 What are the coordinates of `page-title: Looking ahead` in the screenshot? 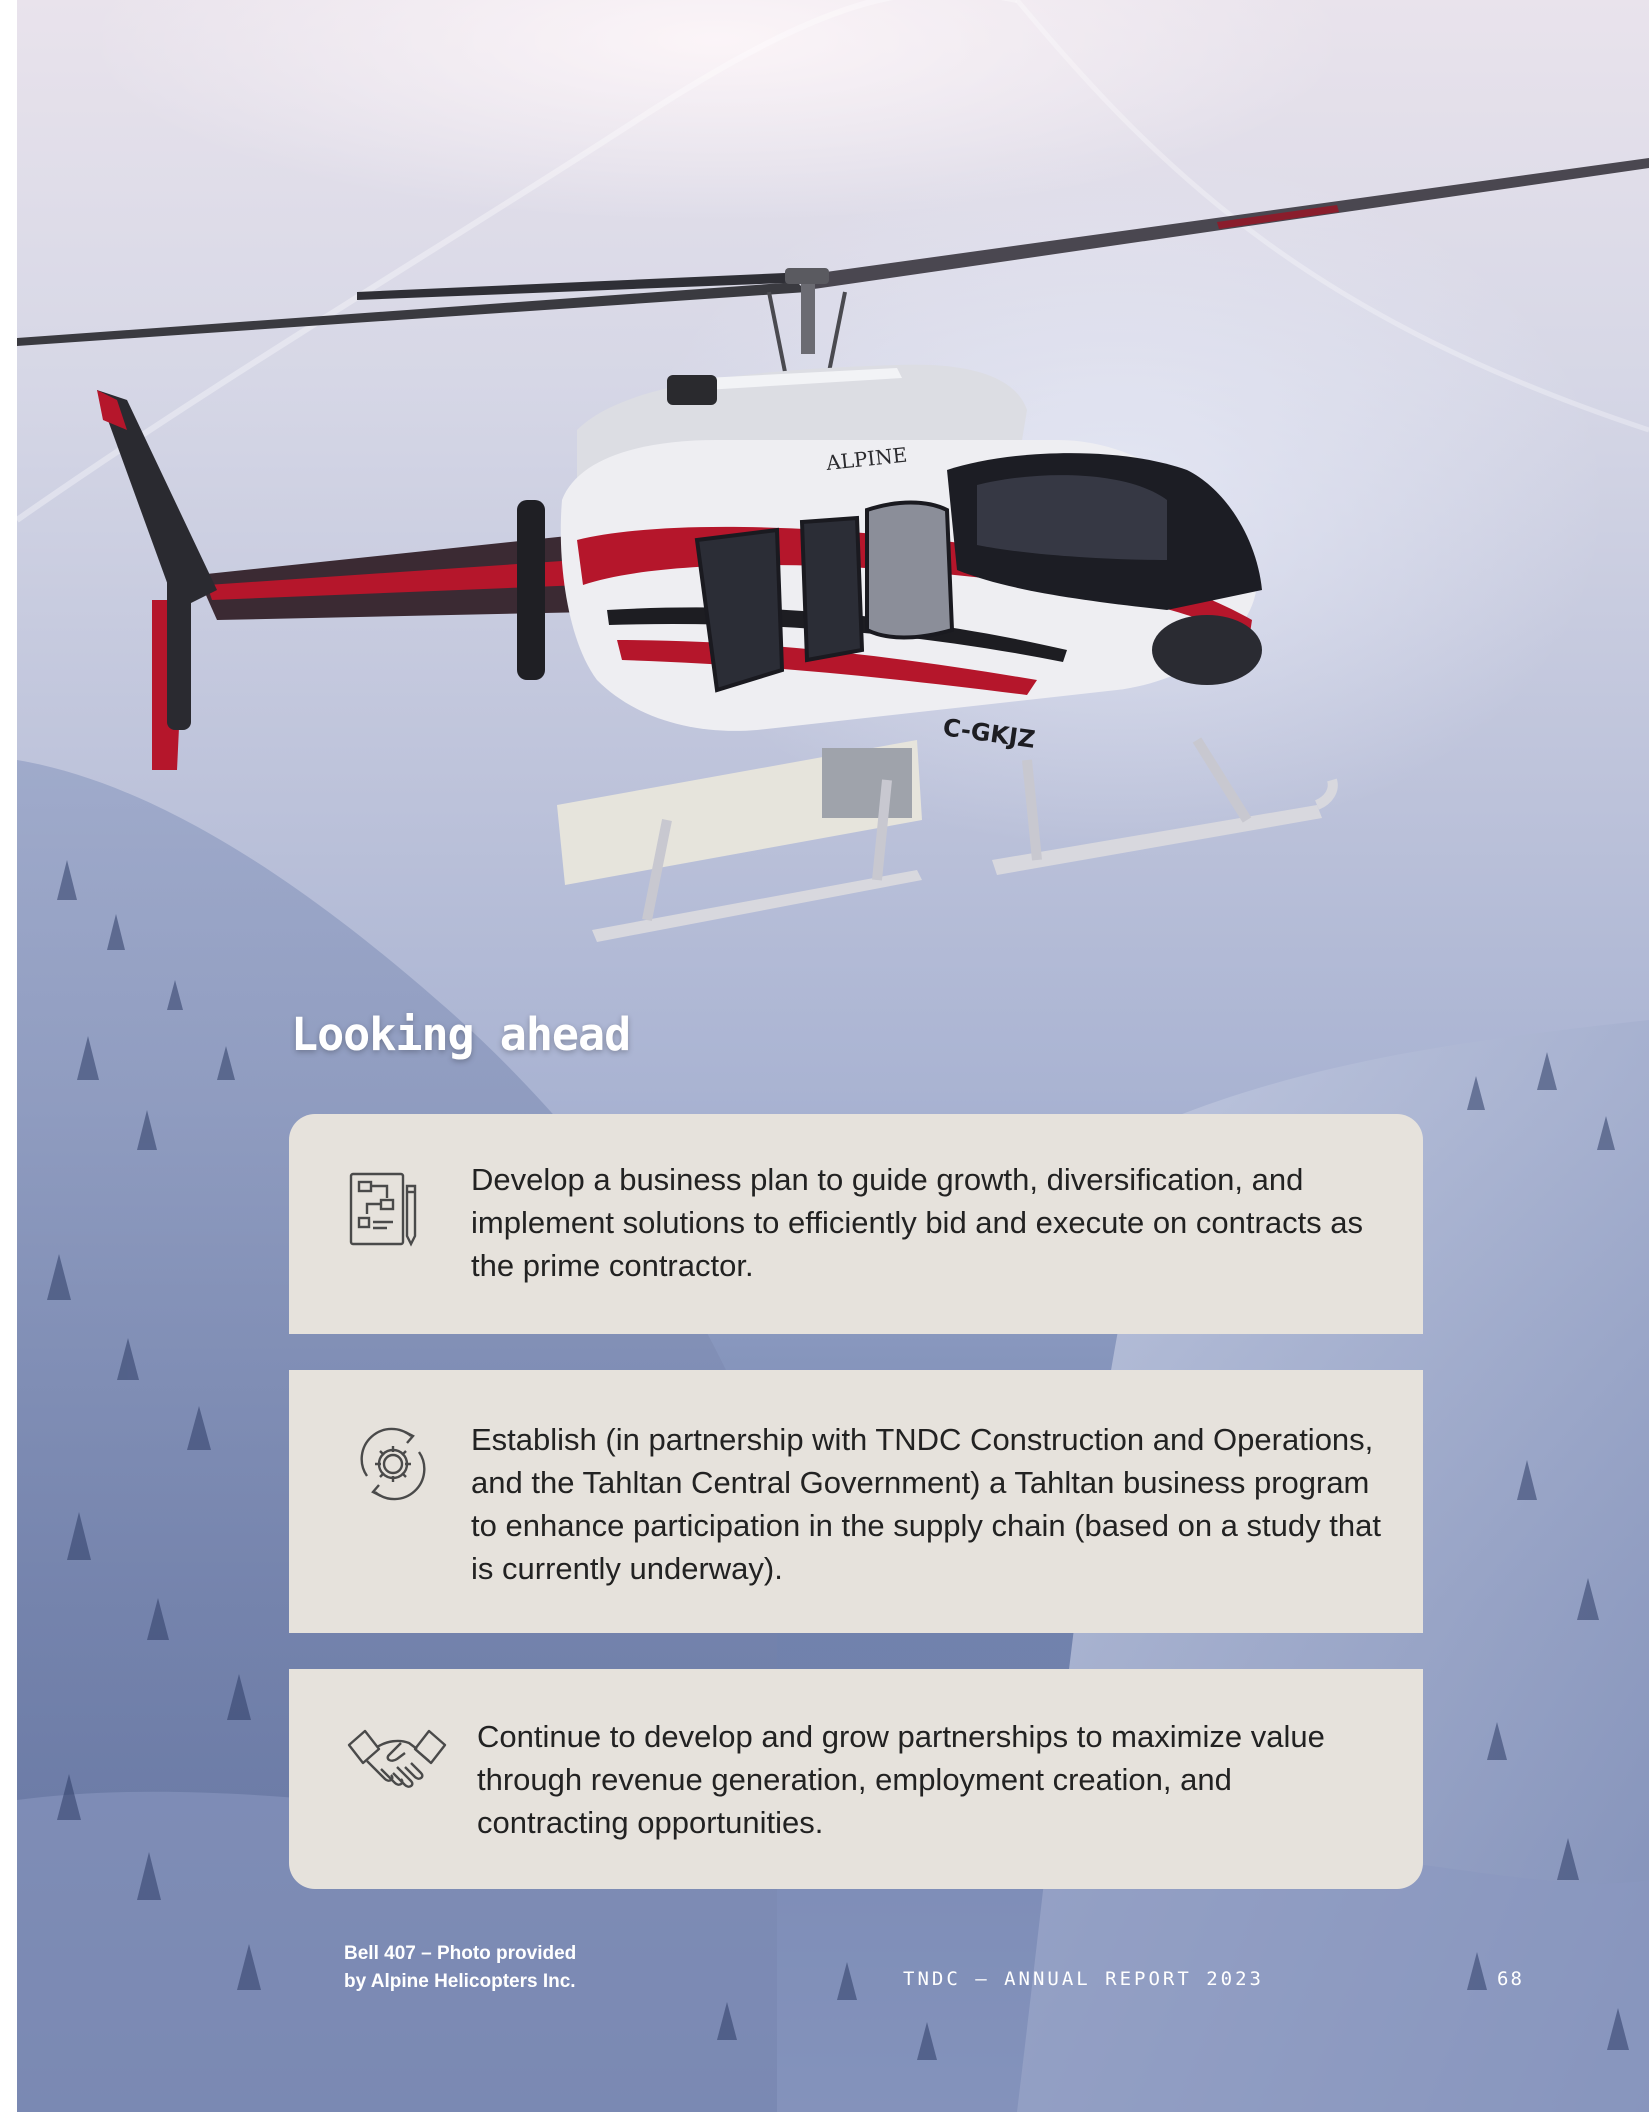 It's located at (461, 1034).